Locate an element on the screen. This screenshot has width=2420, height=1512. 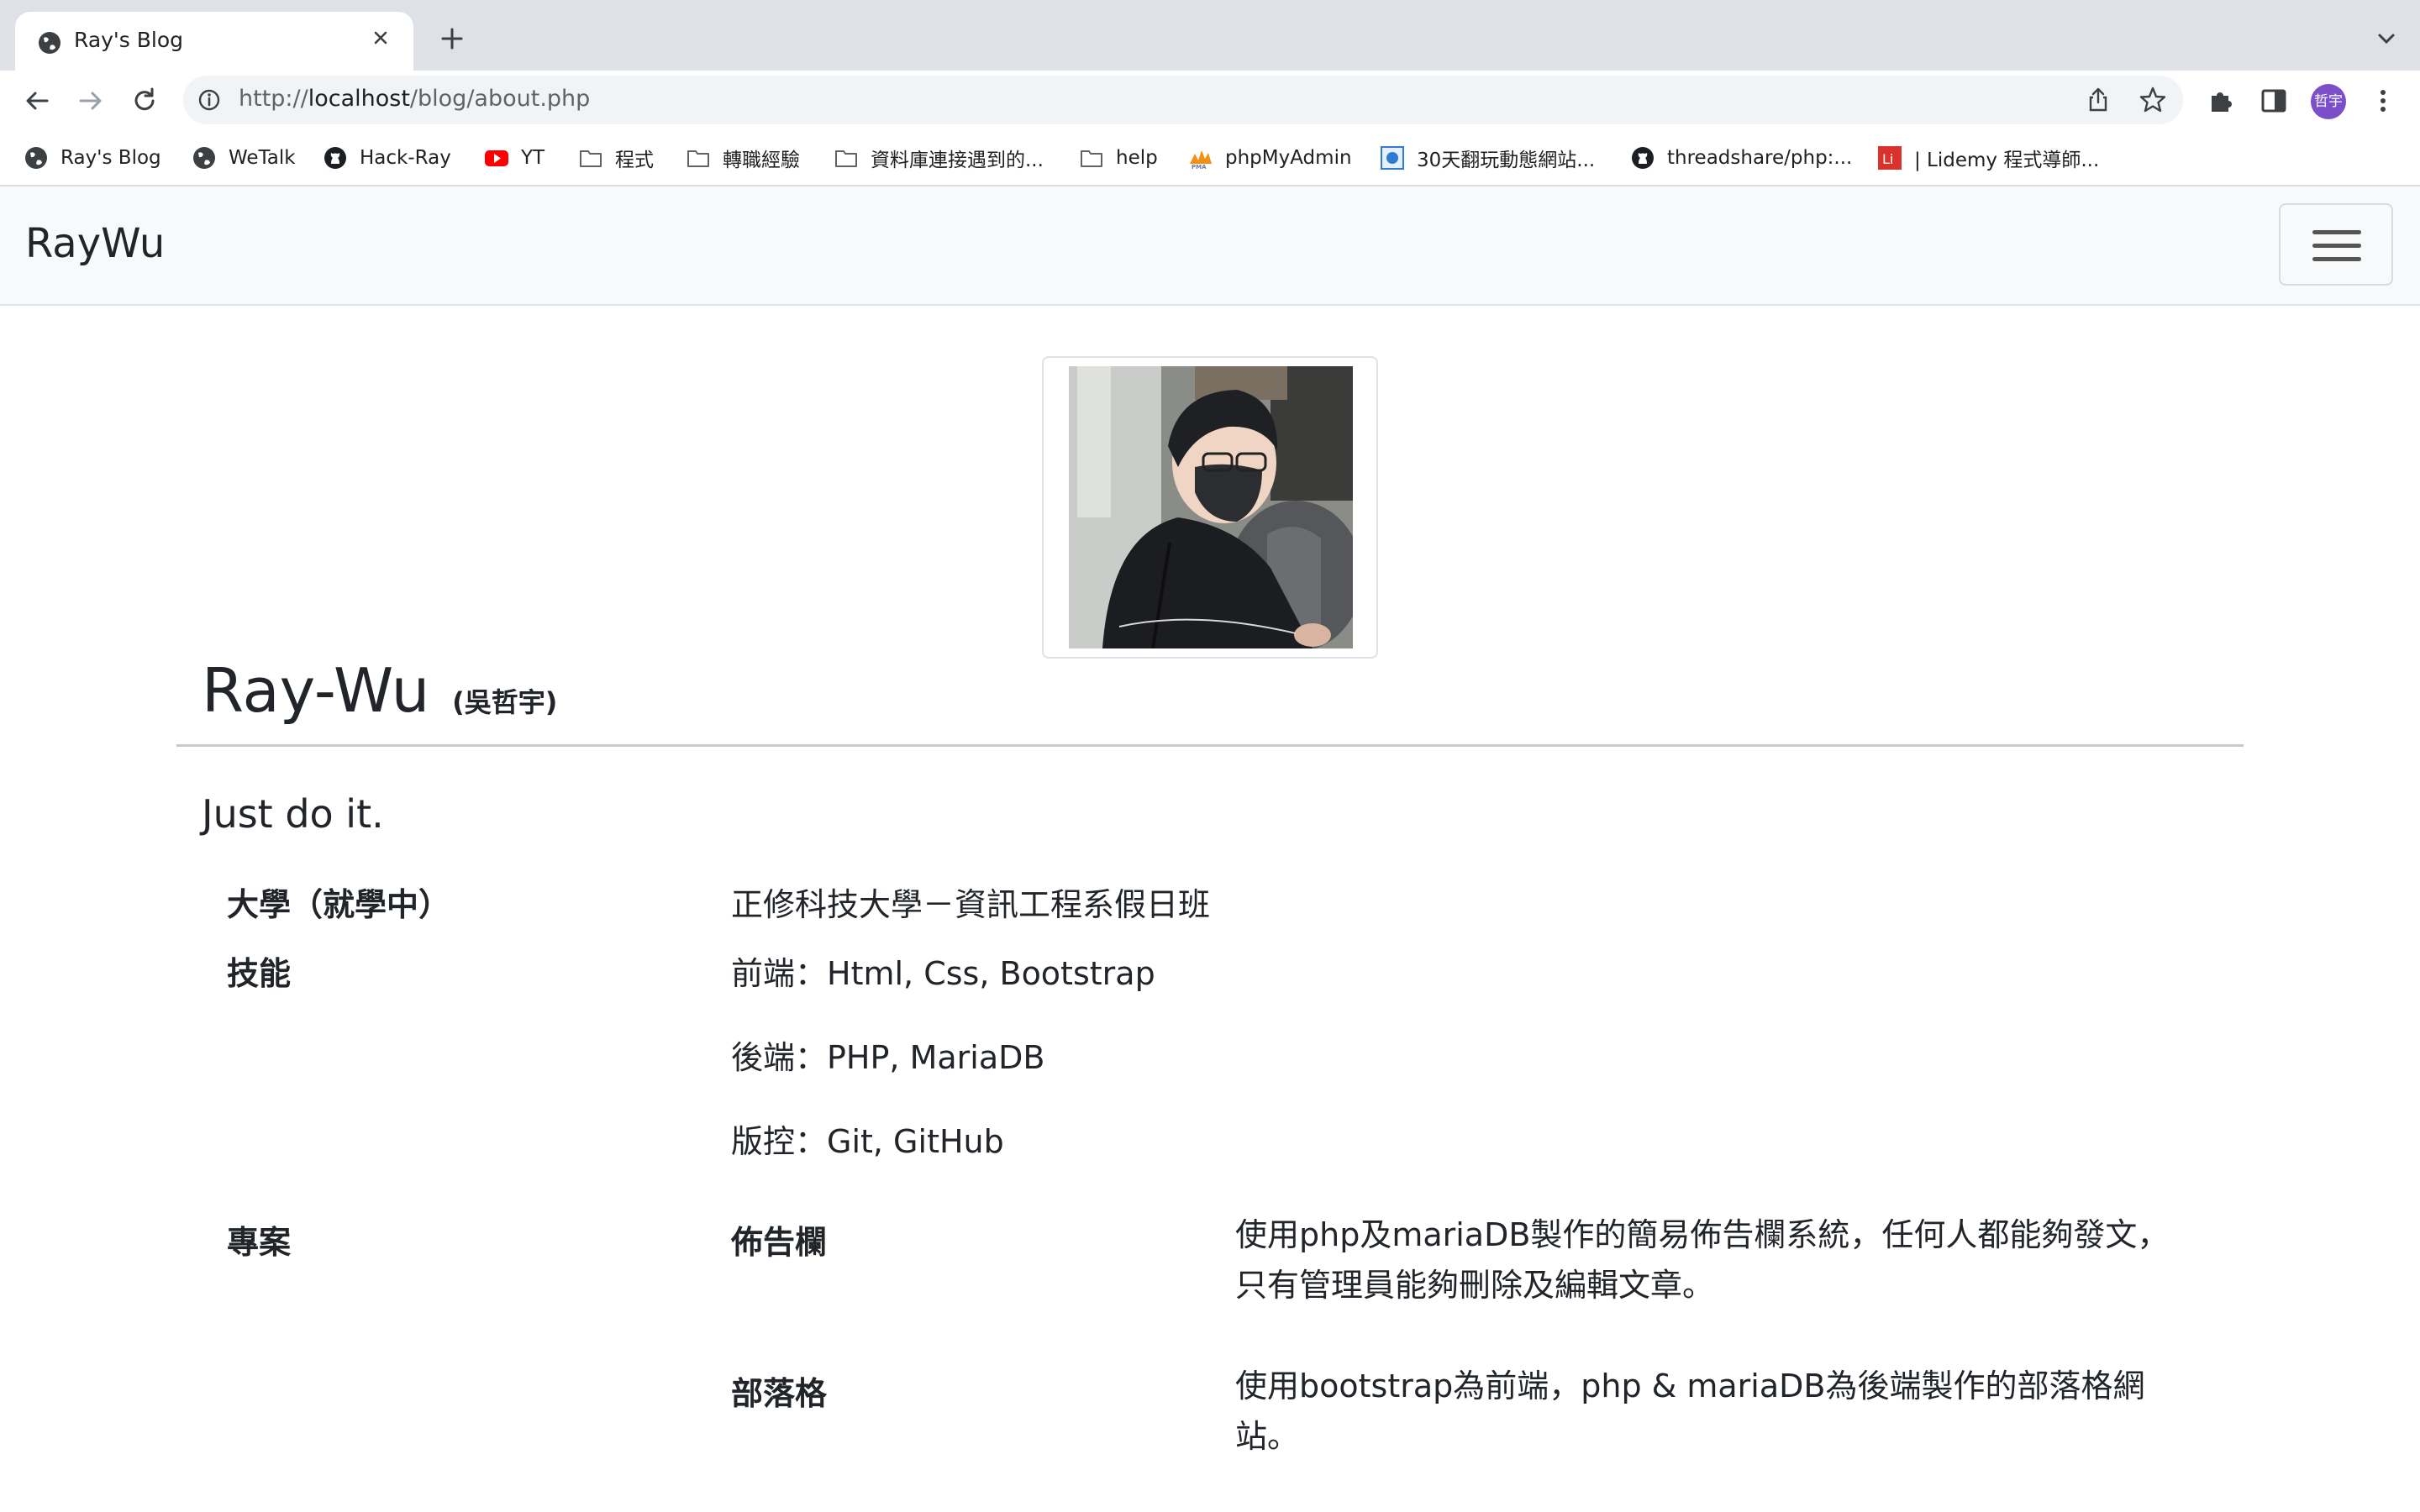
share-icon is located at coordinates (2098, 100).